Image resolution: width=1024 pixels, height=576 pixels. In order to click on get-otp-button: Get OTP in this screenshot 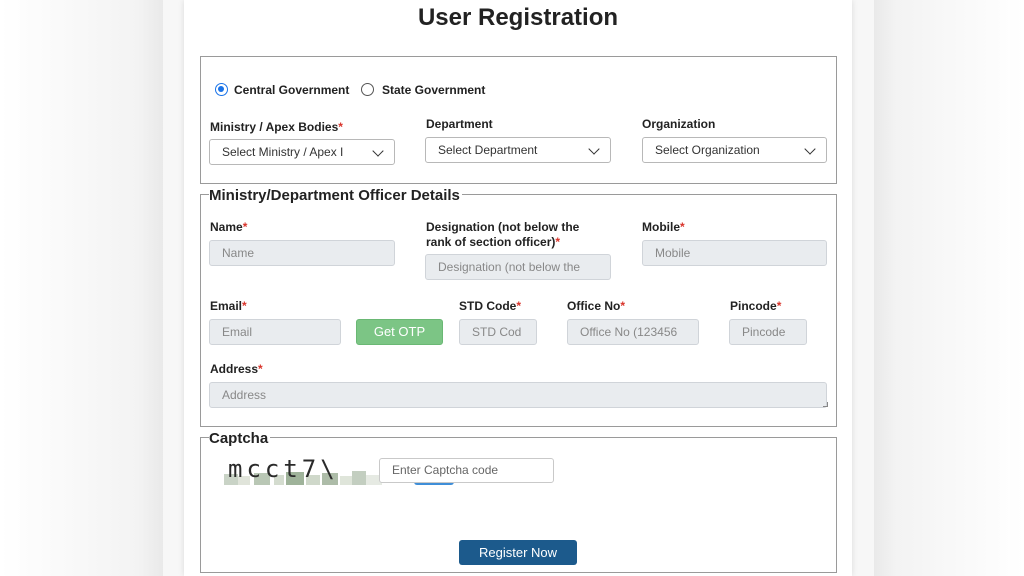, I will do `click(399, 332)`.